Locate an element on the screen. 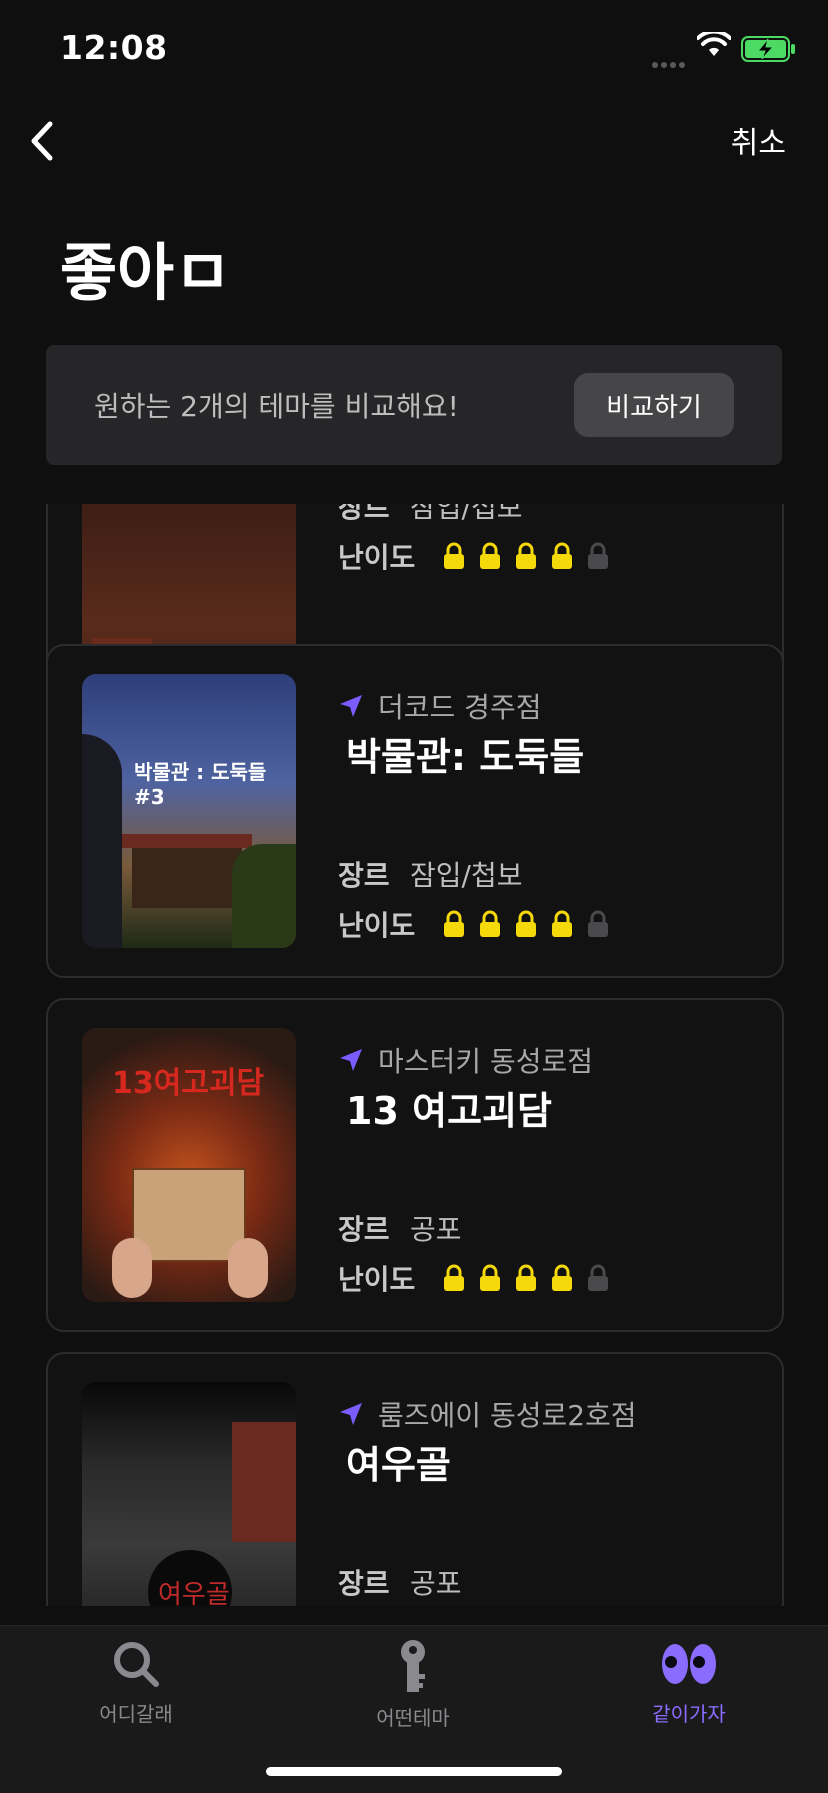  tab-label: 어디갈래 is located at coordinates (136, 1714).